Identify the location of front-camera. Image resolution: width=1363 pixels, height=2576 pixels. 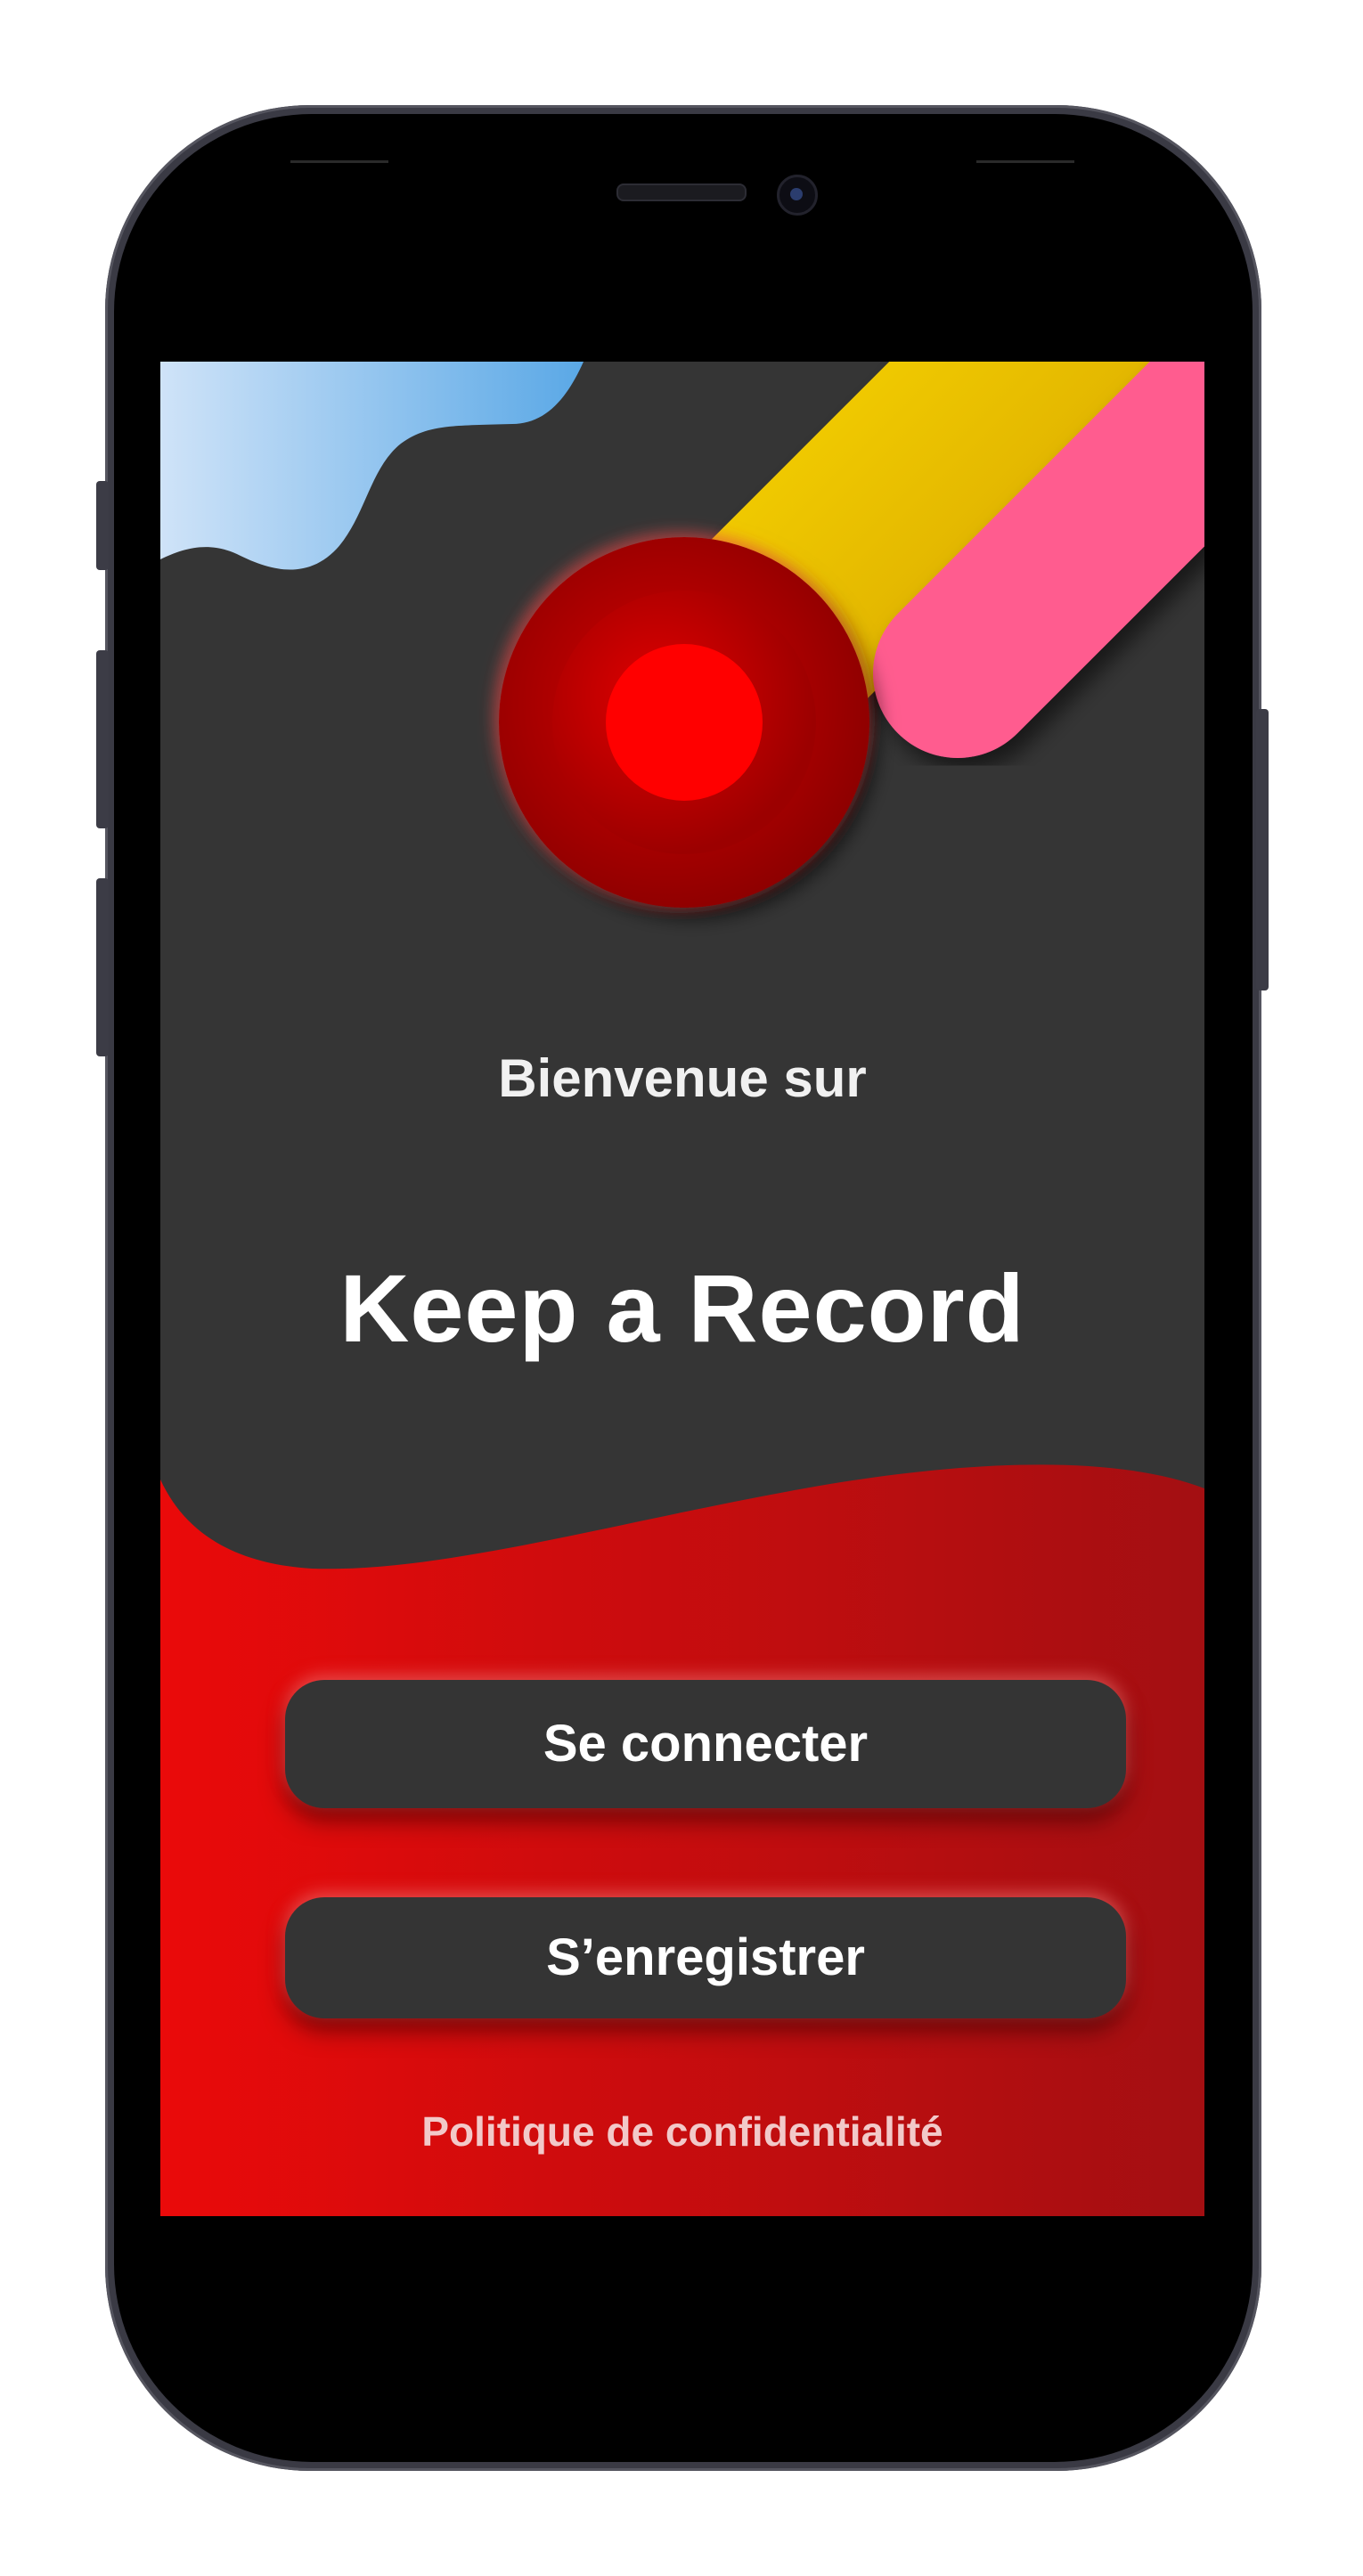
(797, 196).